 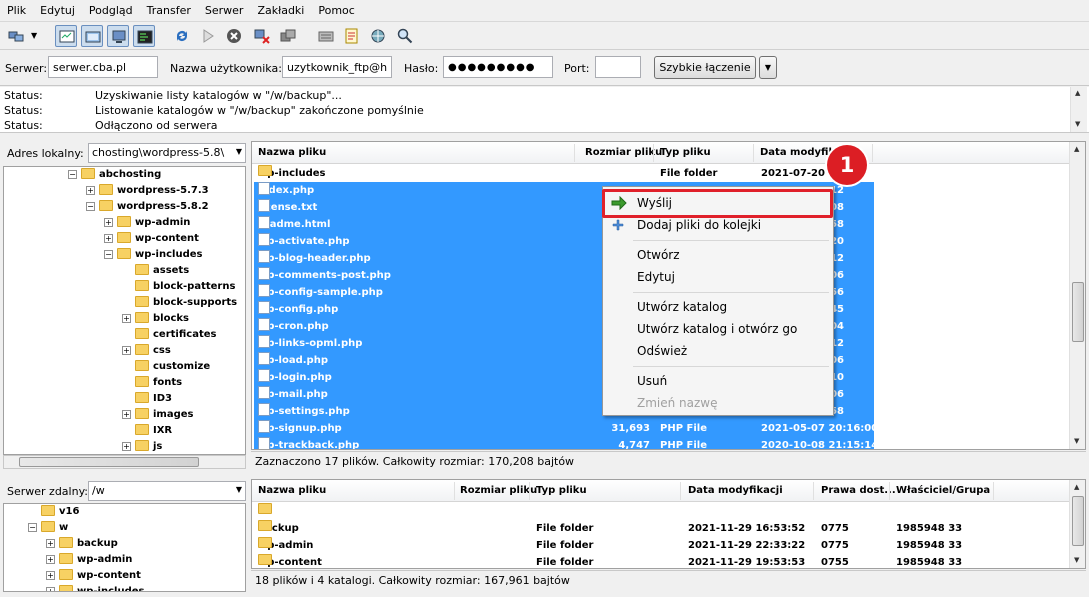 I want to click on message-log-icon, so click(x=66, y=36).